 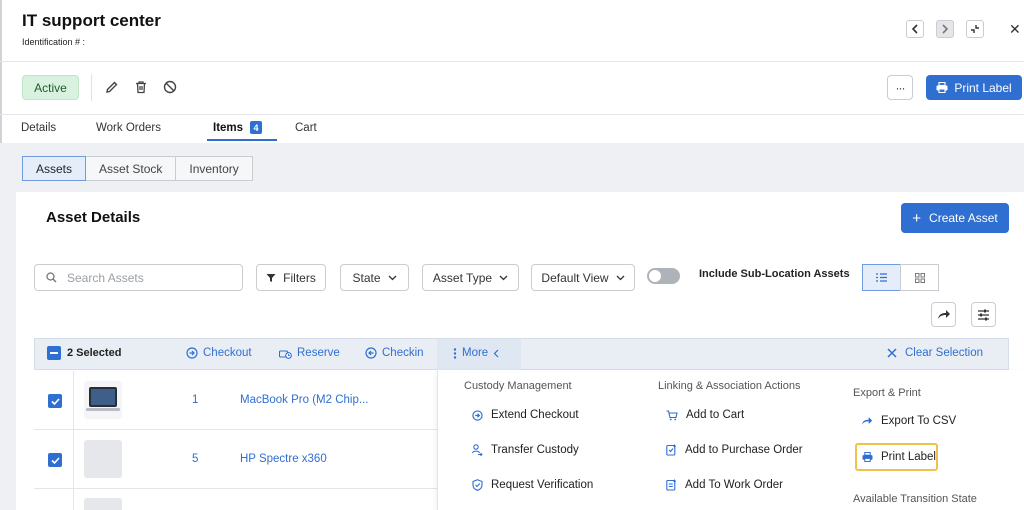 I want to click on active-tab-indicator, so click(x=242, y=140).